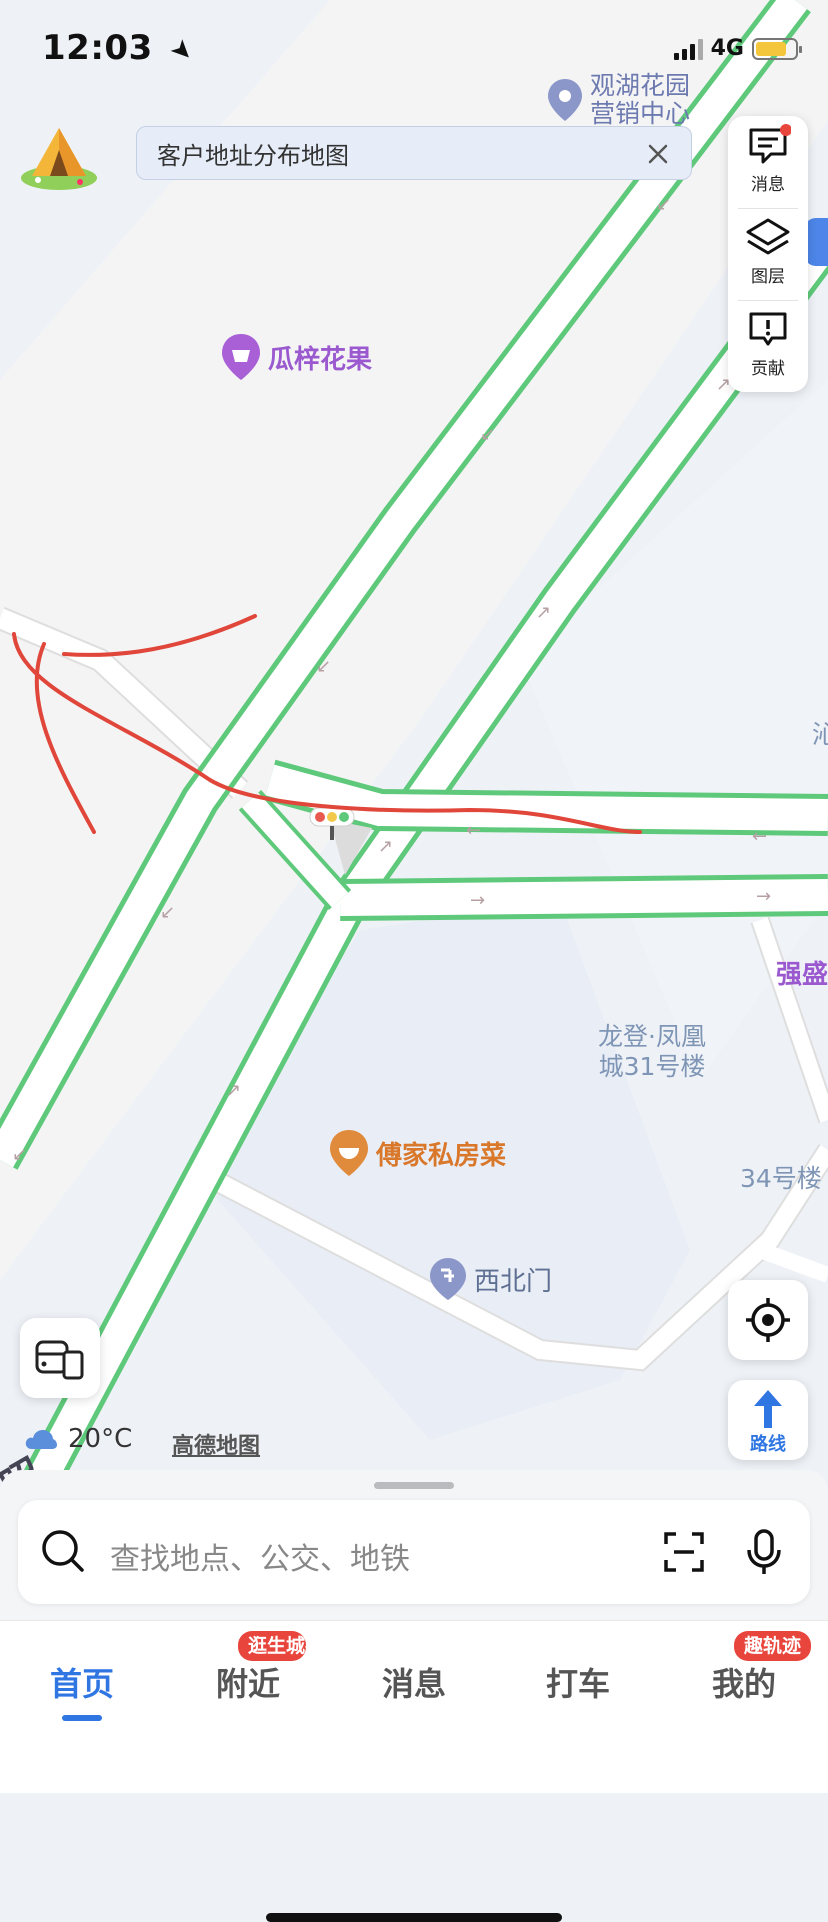 The width and height of the screenshot is (828, 1922). I want to click on tool-layers: 图层, so click(768, 252).